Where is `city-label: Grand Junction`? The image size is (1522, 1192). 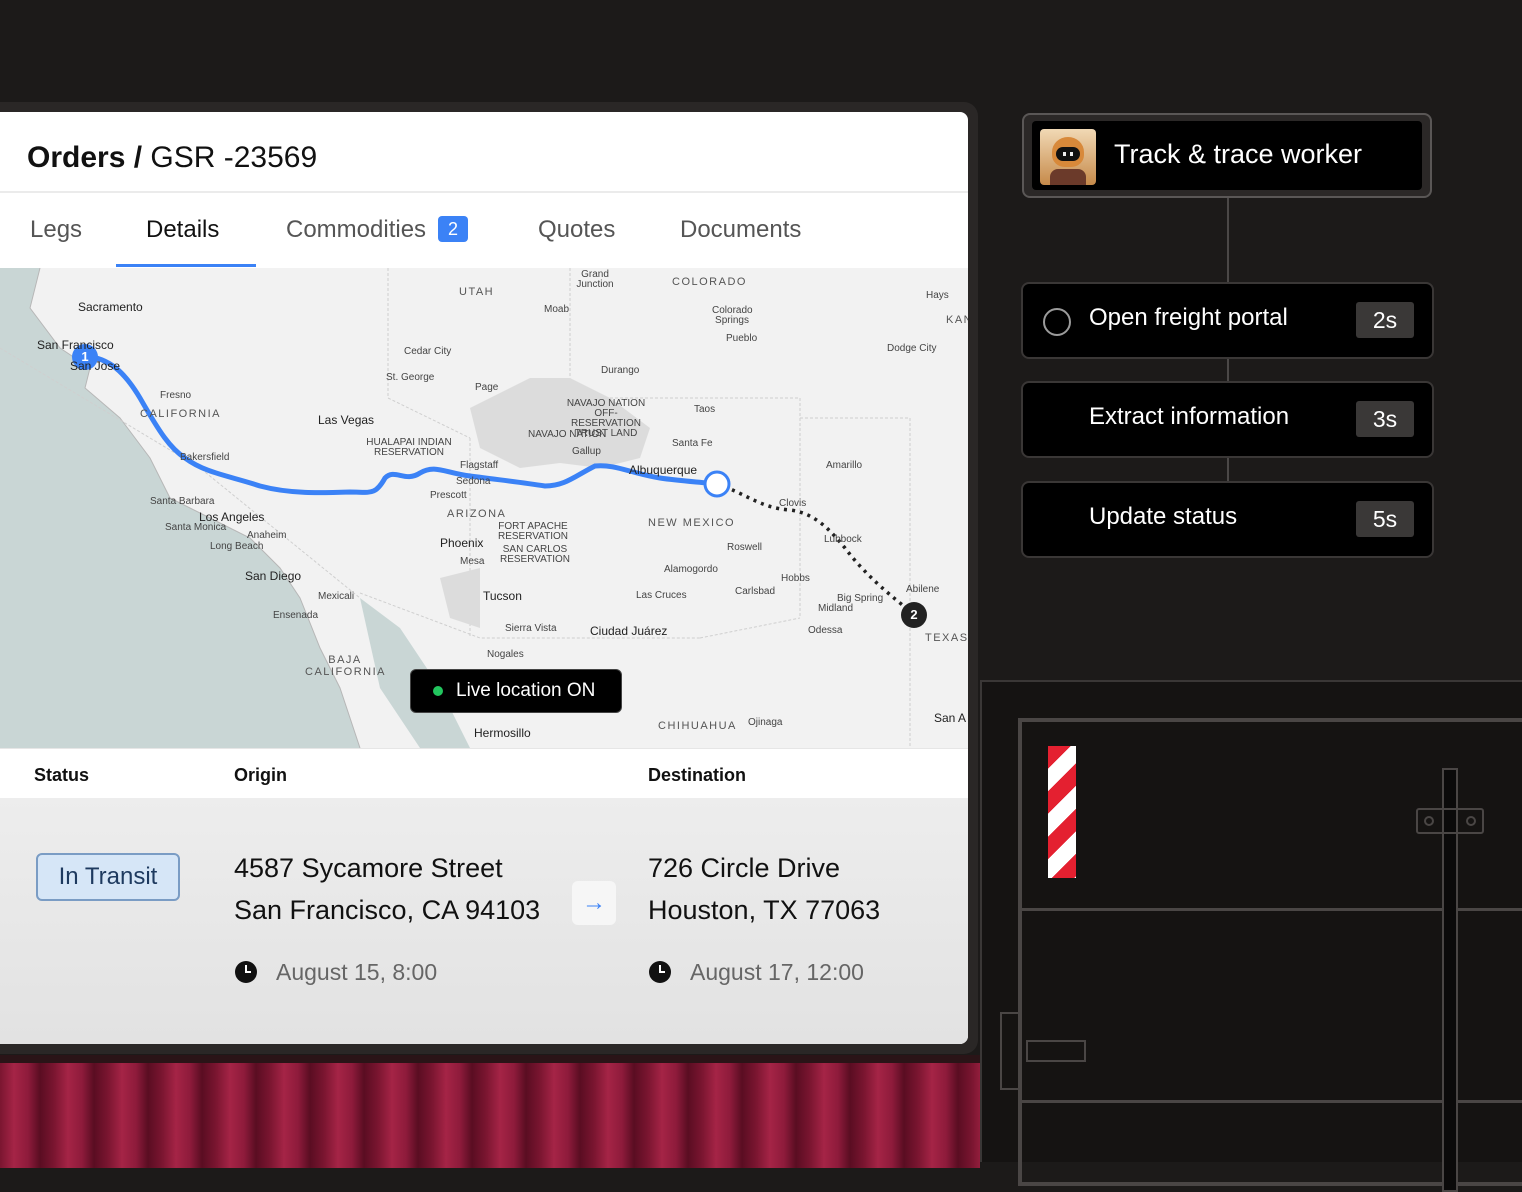 city-label: Grand Junction is located at coordinates (595, 279).